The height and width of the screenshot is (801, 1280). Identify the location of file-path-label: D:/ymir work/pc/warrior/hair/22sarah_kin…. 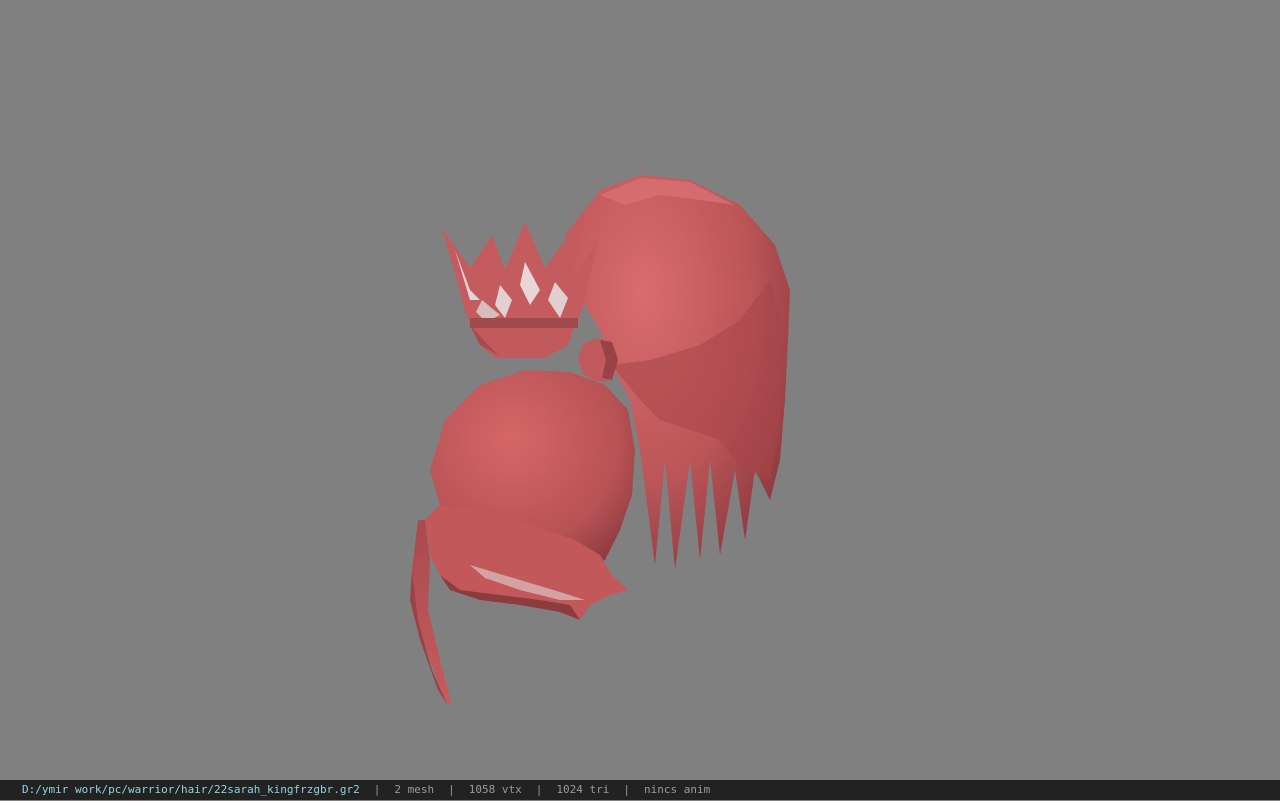
(191, 789).